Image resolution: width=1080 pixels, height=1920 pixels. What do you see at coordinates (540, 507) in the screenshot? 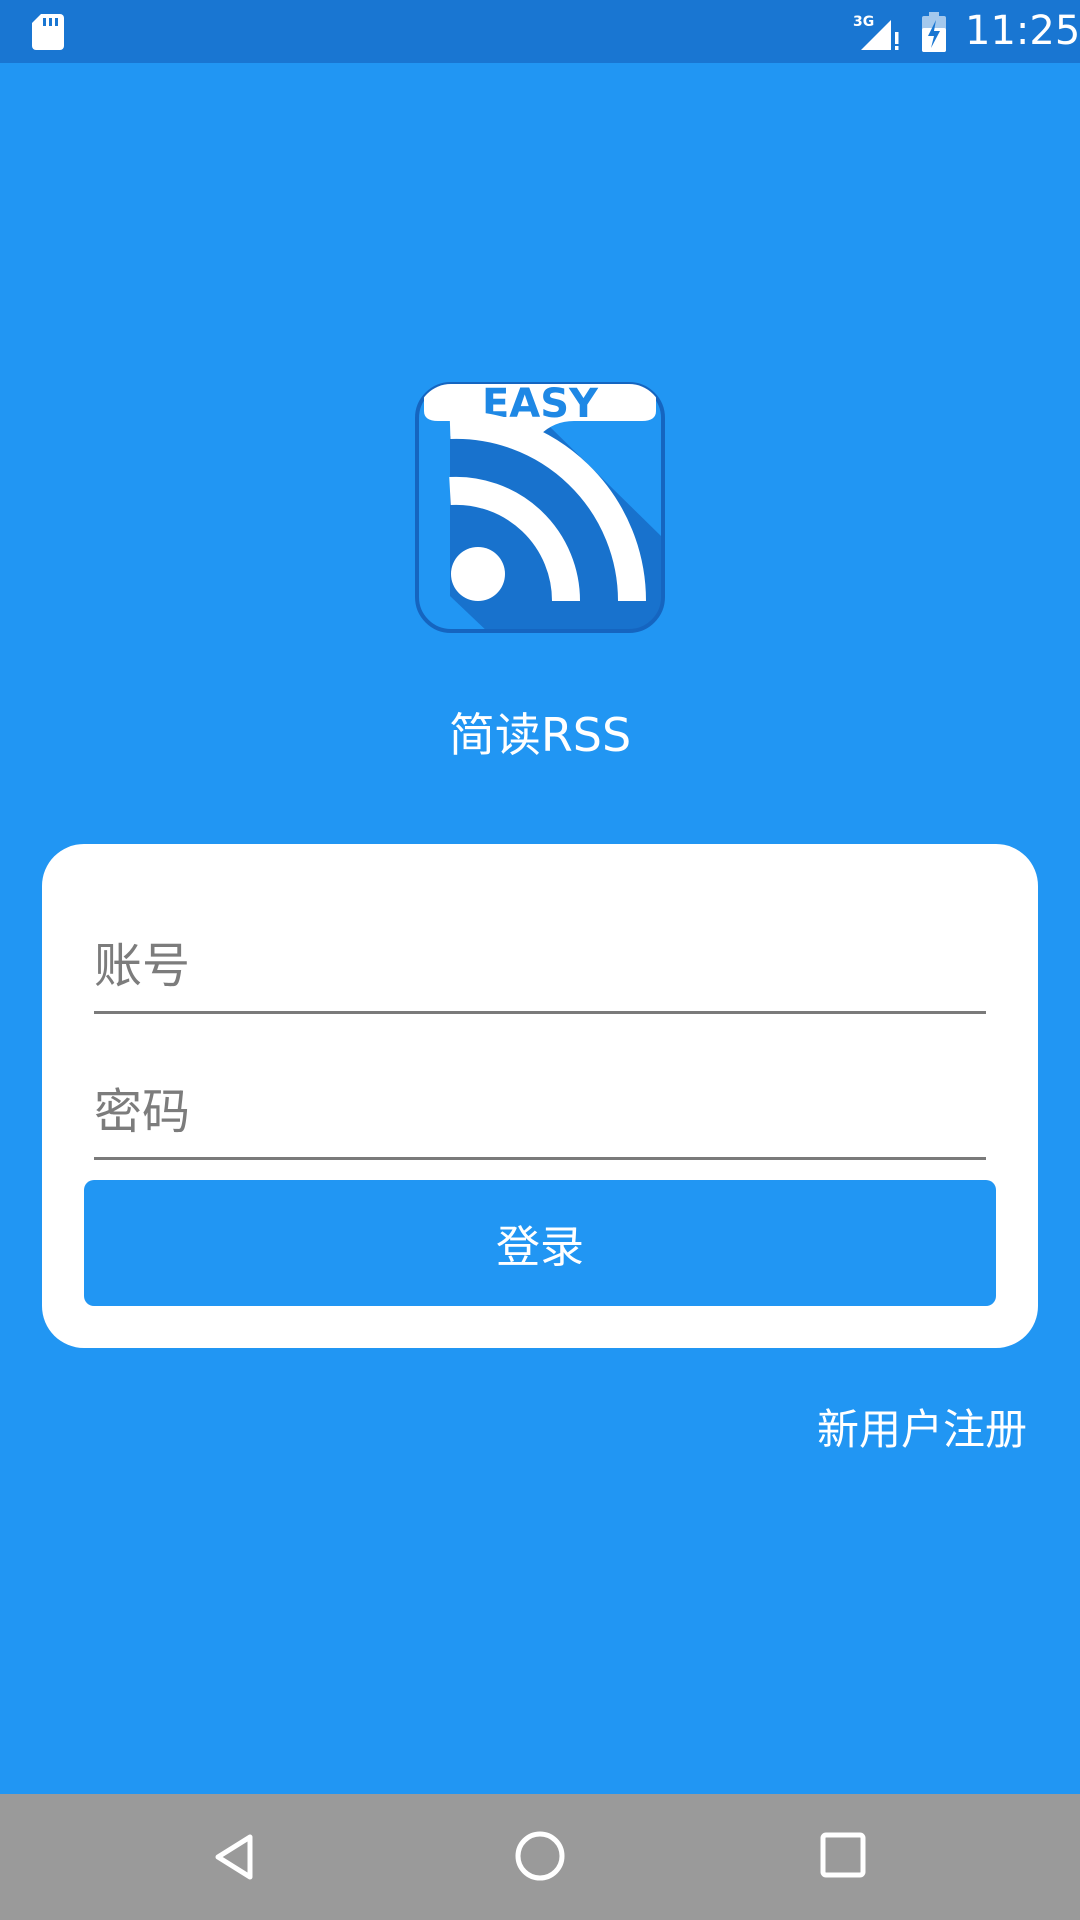
I see `rss-logo-icon: EASY` at bounding box center [540, 507].